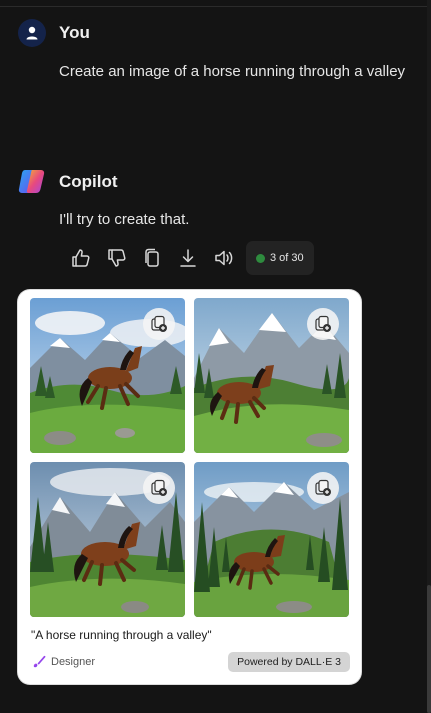 This screenshot has height=713, width=431. Describe the element at coordinates (215, 6) in the screenshot. I see `top-divider` at that location.